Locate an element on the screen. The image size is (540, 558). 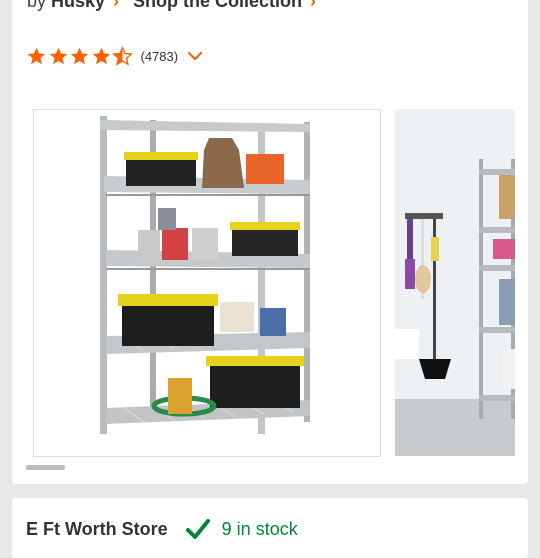
garage-scene-image is located at coordinates (455, 282).